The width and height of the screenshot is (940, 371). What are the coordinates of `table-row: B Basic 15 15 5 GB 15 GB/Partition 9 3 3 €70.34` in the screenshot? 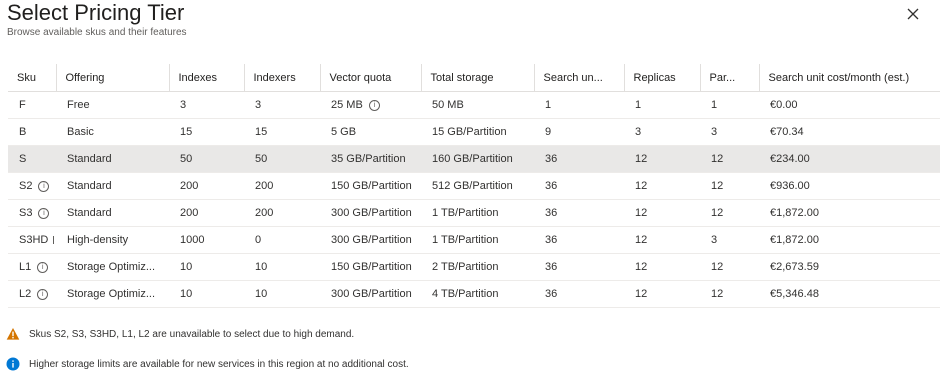 It's located at (474, 132).